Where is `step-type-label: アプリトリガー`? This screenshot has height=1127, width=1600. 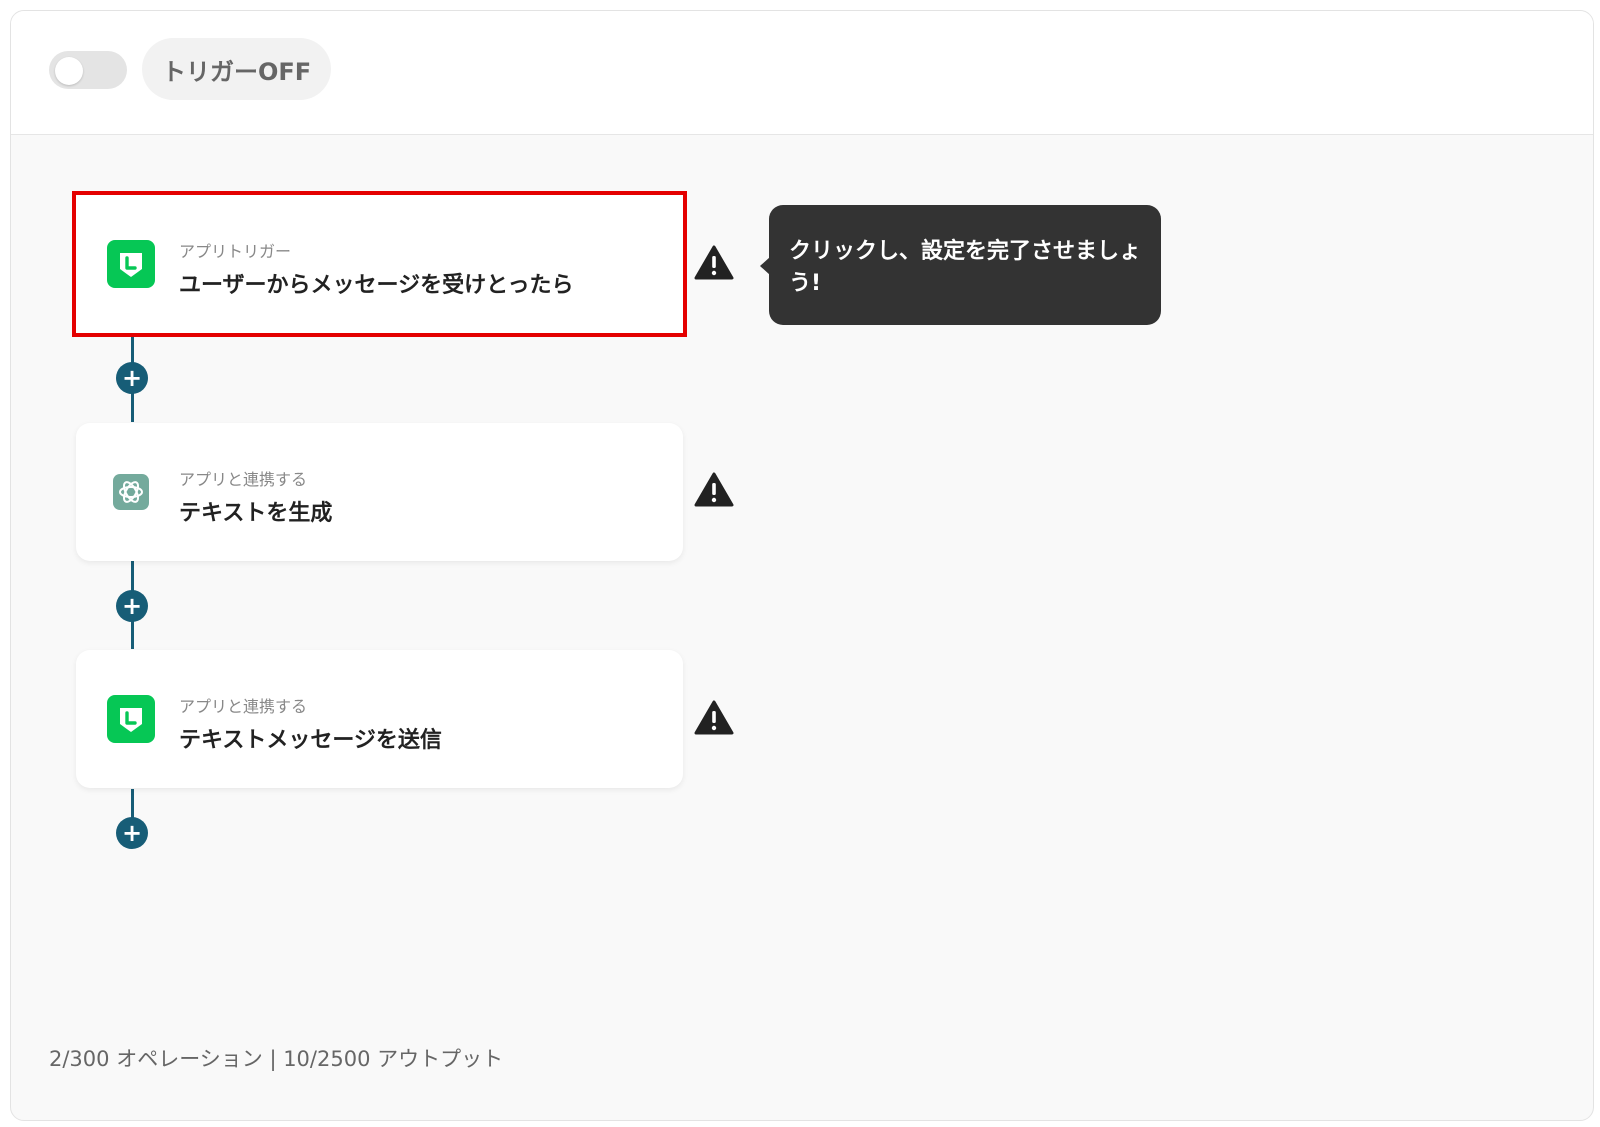 step-type-label: アプリトリガー is located at coordinates (235, 251).